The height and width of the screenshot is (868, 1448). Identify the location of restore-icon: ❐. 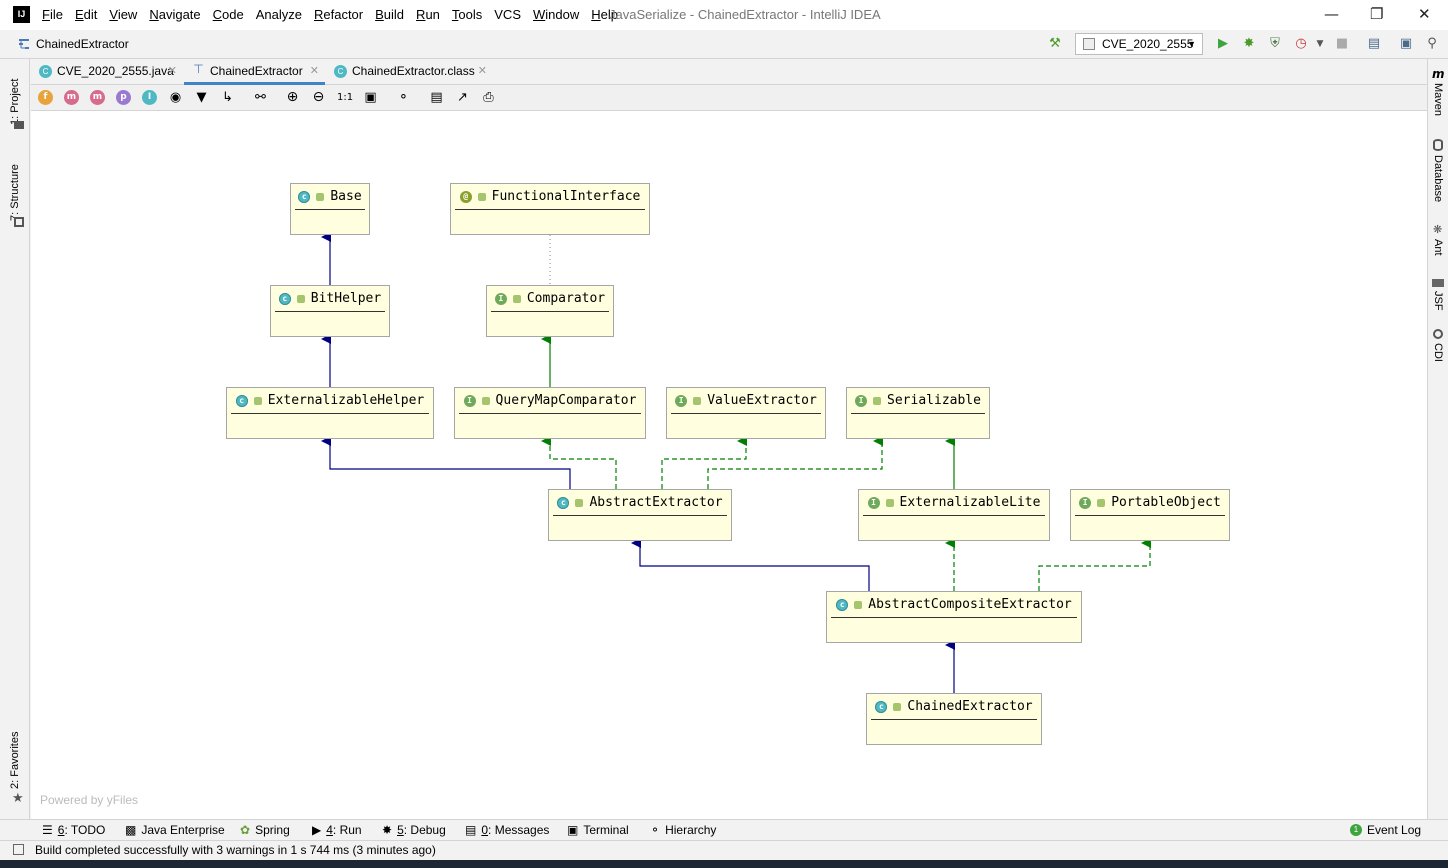
(1376, 14).